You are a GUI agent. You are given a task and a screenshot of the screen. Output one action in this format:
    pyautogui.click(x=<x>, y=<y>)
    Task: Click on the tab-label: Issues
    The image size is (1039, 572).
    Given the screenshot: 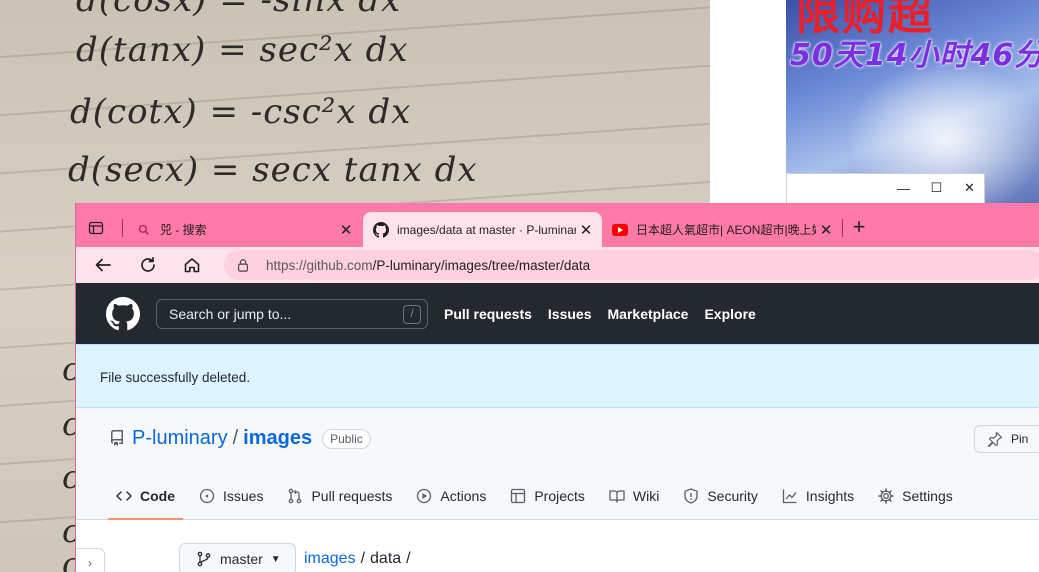 What is the action you would take?
    pyautogui.click(x=243, y=496)
    